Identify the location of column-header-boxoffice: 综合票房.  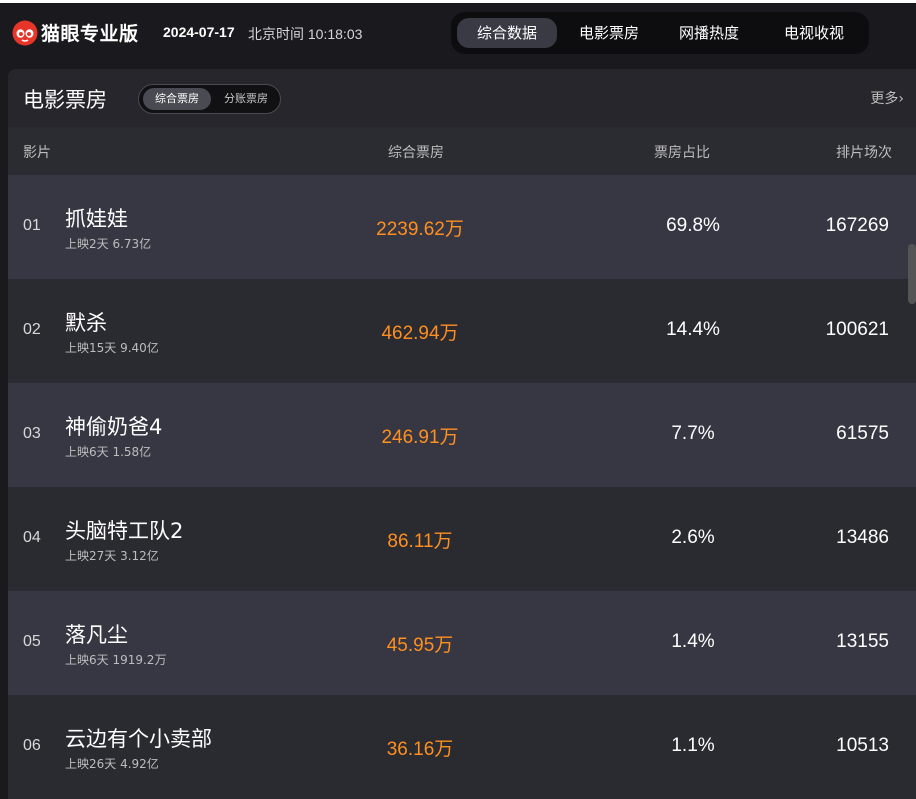
(416, 153).